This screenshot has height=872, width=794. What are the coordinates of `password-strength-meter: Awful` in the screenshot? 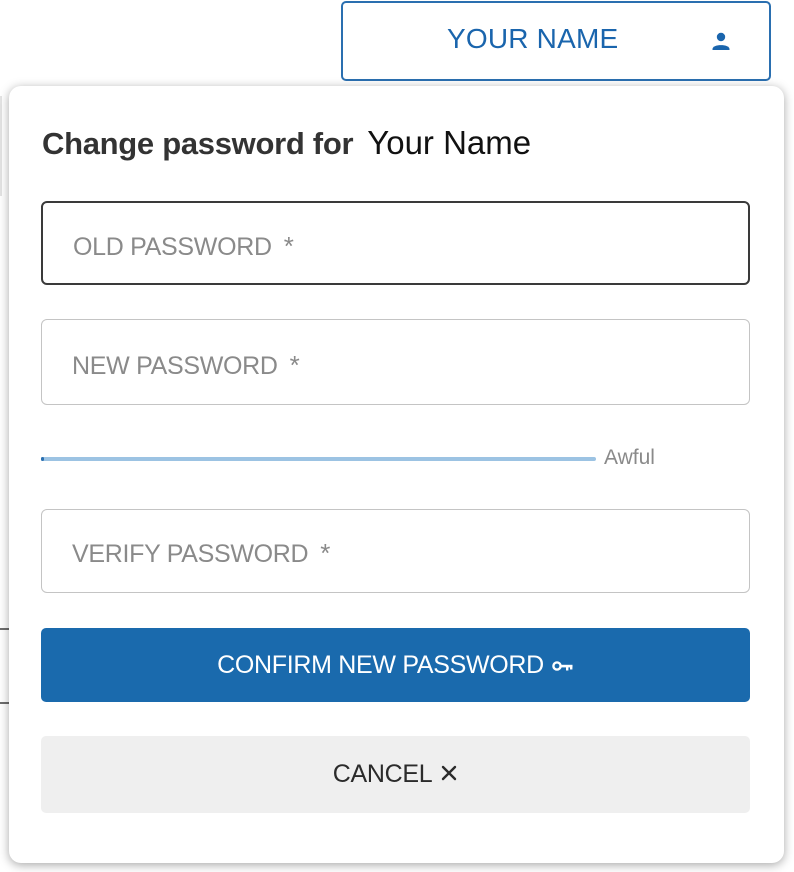 It's located at (361, 457).